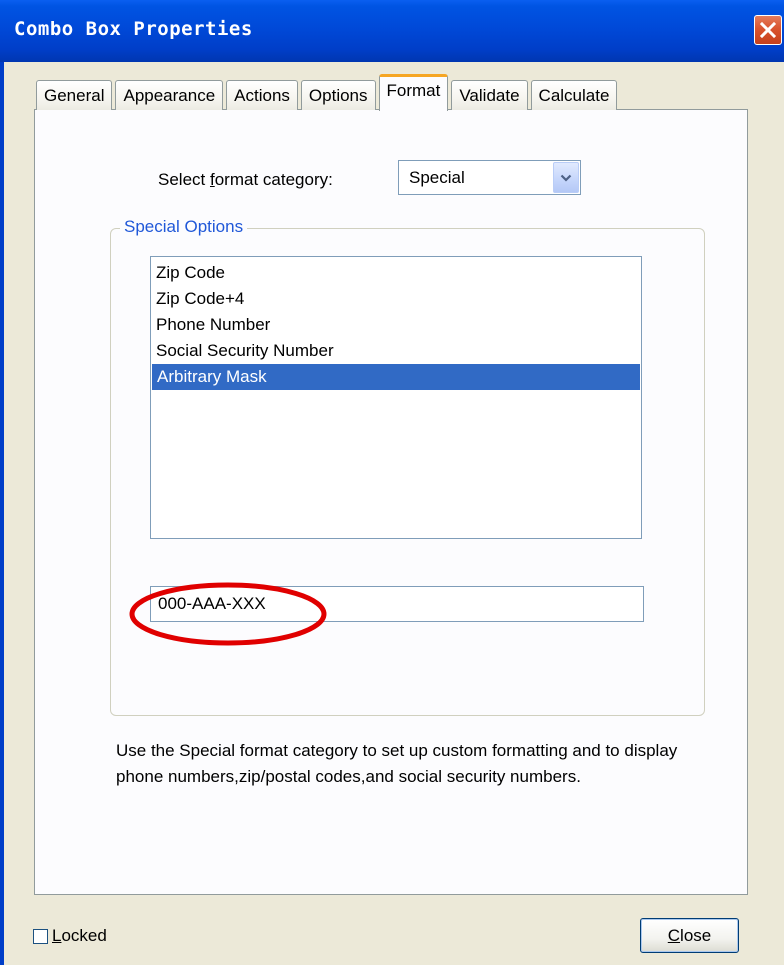 The width and height of the screenshot is (784, 965). I want to click on window-frame, so click(2, 513).